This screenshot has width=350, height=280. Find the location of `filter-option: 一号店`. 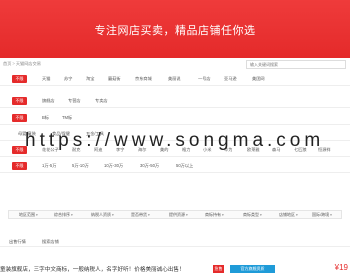

filter-option: 一号店 is located at coordinates (204, 79).